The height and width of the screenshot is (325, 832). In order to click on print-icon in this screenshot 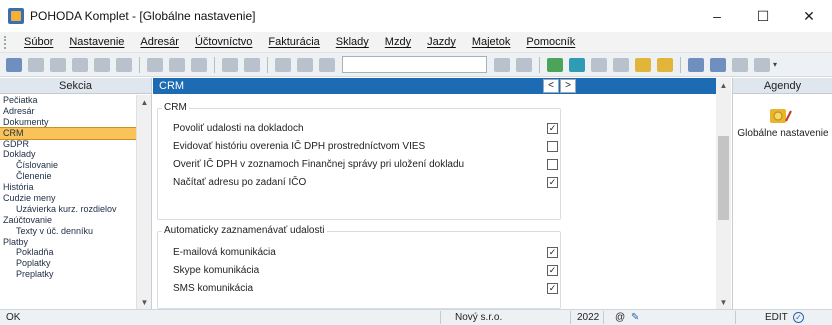, I will do `click(283, 64)`.